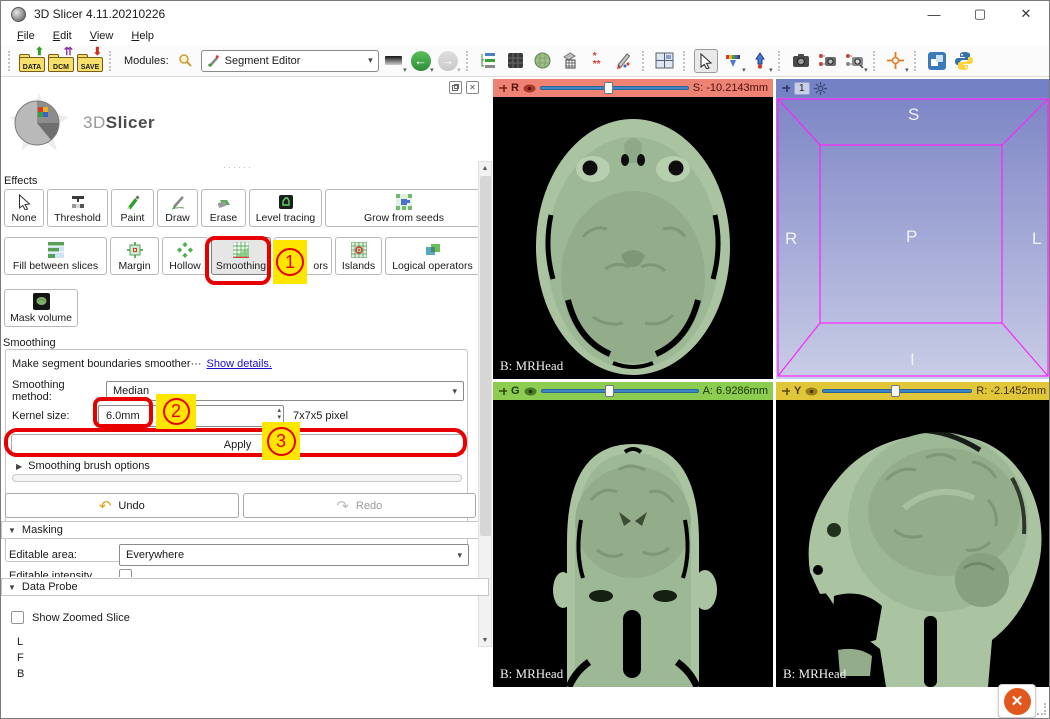 The image size is (1050, 719). What do you see at coordinates (132, 208) in the screenshot?
I see `effect-paint-button: Paint` at bounding box center [132, 208].